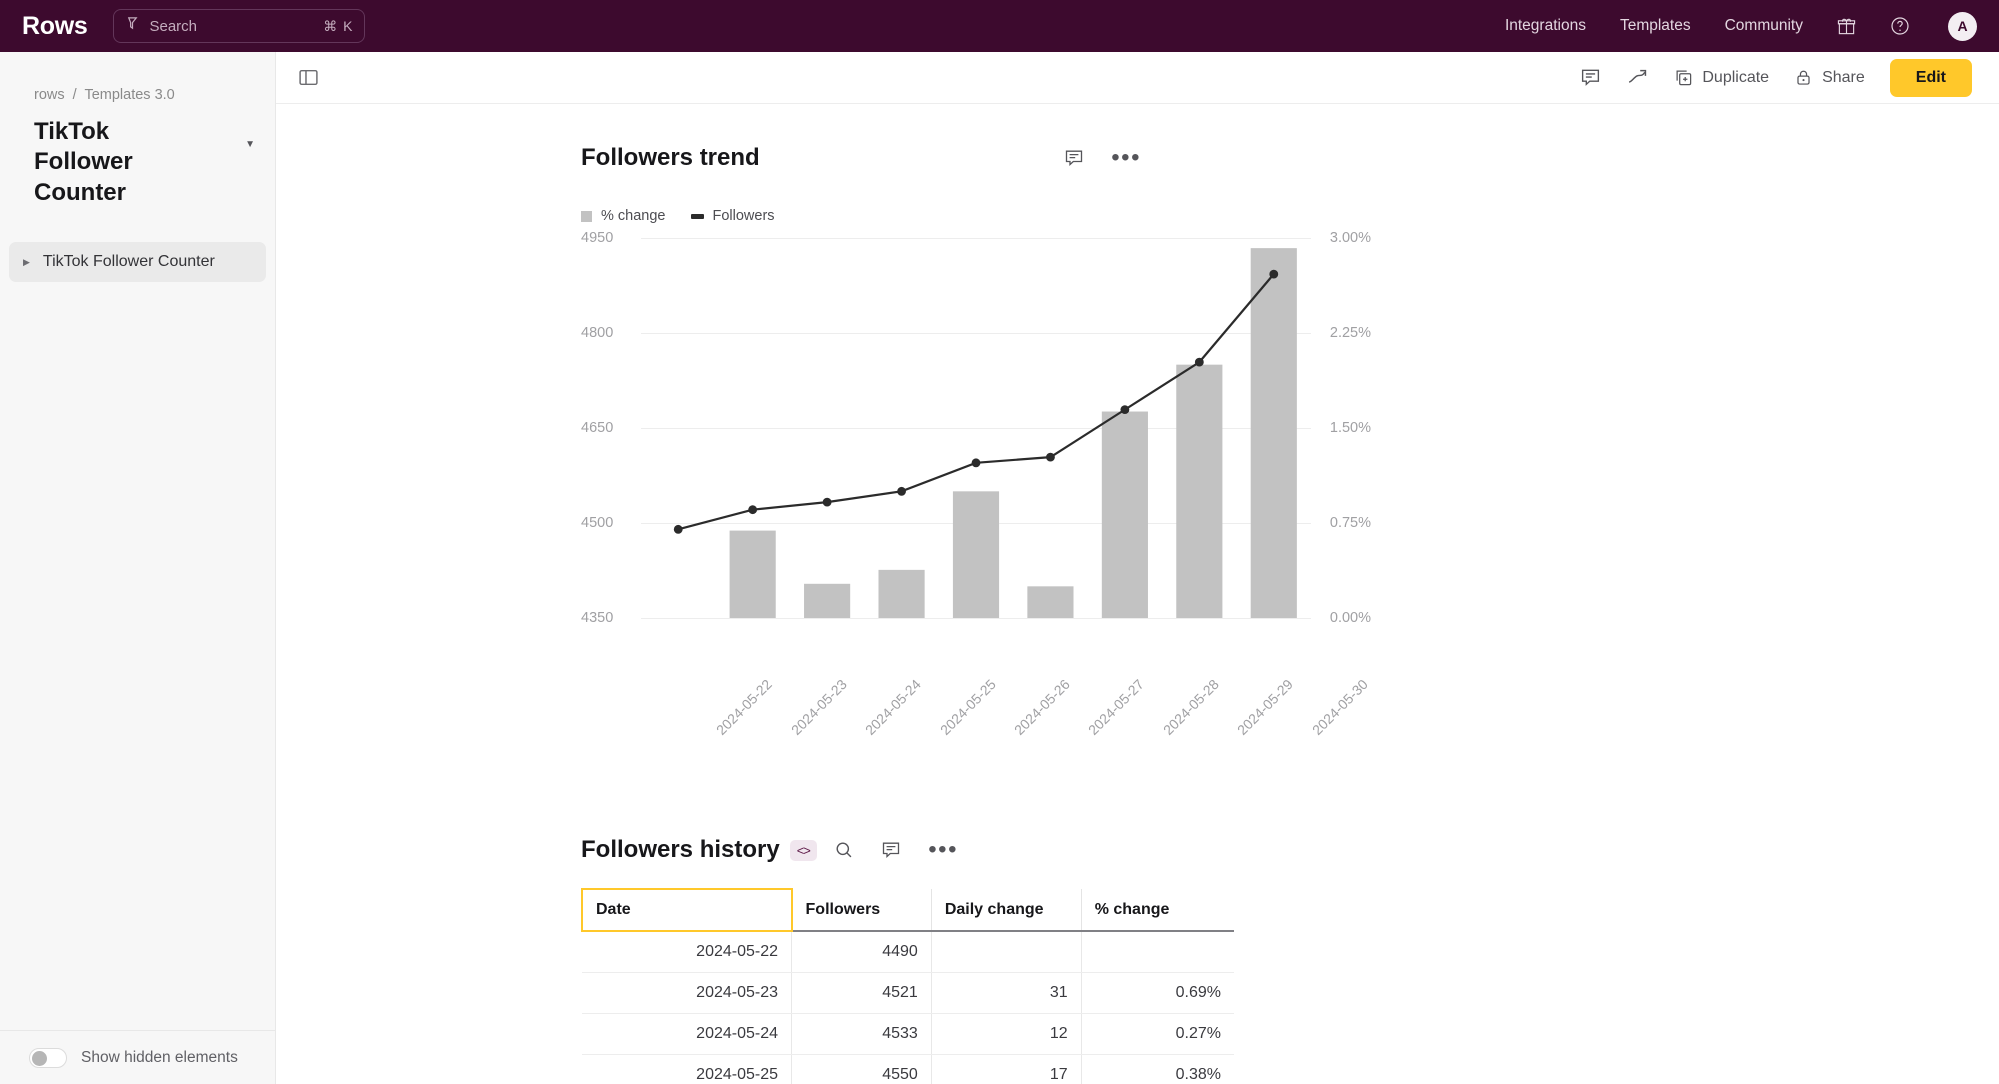  I want to click on y-axis-left-tick: 4650, so click(597, 428).